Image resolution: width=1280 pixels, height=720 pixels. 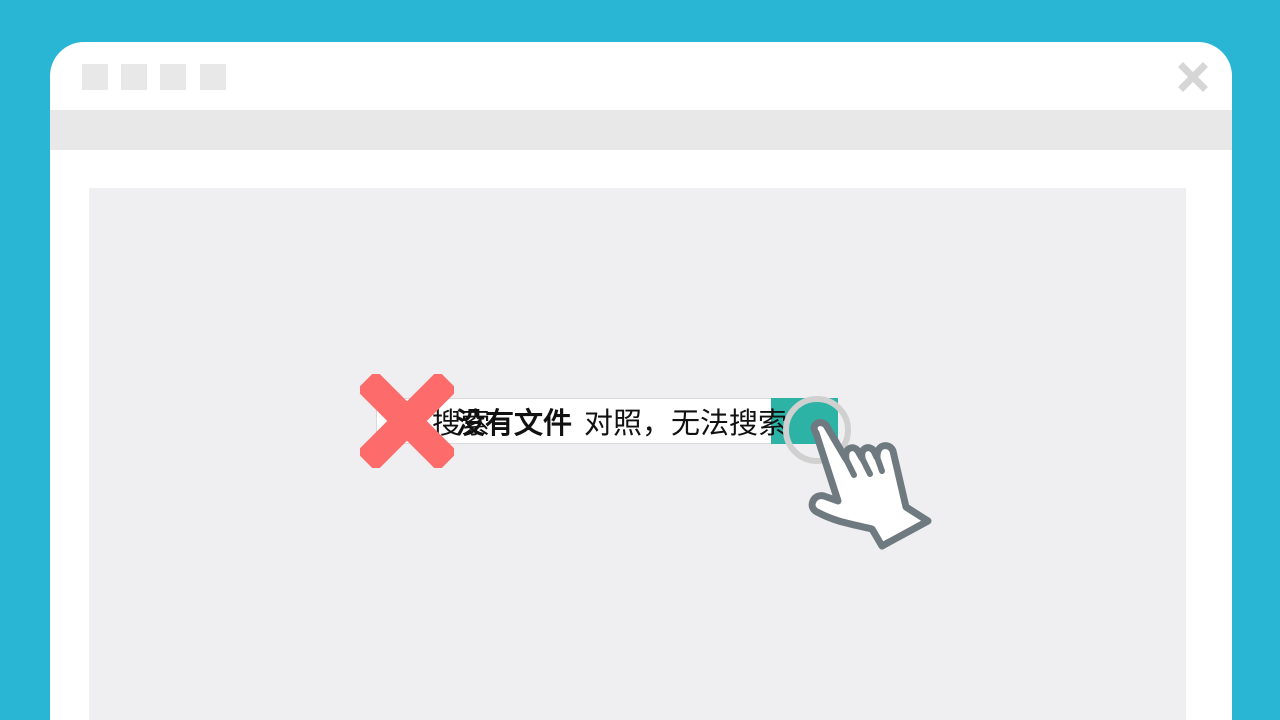 I want to click on search-text-fragment-3: 对照，无法搜索, so click(x=686, y=423).